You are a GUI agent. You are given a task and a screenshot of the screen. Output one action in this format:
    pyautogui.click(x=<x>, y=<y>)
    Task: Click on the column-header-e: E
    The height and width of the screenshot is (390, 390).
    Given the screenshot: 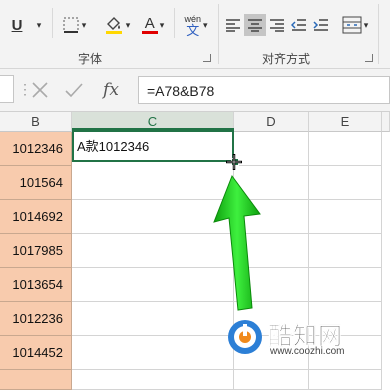 What is the action you would take?
    pyautogui.click(x=345, y=122)
    